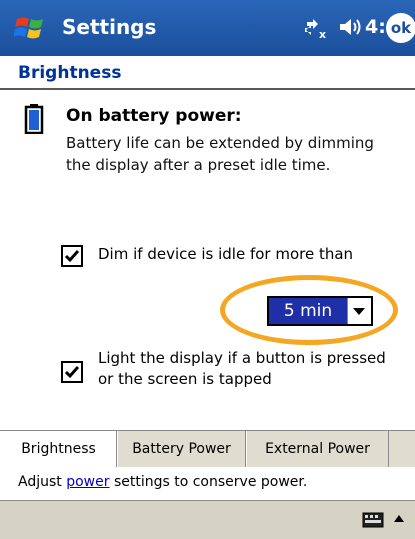  I want to click on chevron-down-icon, so click(359, 311).